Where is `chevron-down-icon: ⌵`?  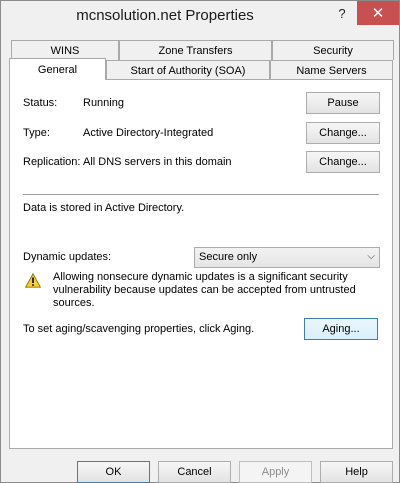
chevron-down-icon: ⌵ is located at coordinates (371, 256).